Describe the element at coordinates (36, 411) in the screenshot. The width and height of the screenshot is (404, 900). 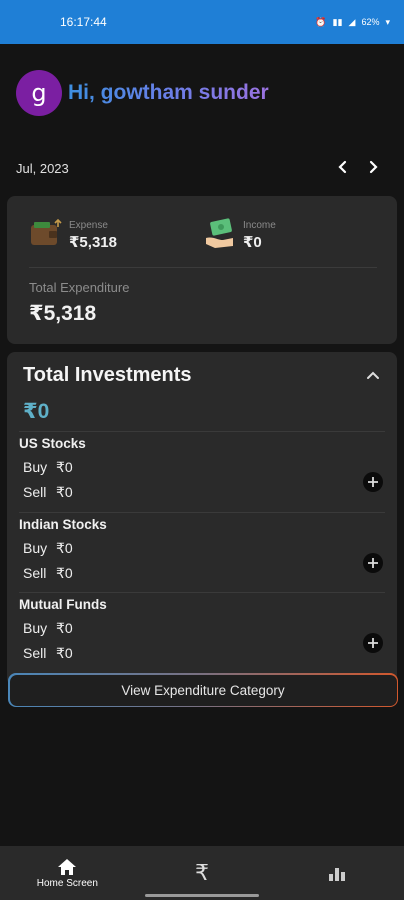
I see `investments-total: ₹0` at that location.